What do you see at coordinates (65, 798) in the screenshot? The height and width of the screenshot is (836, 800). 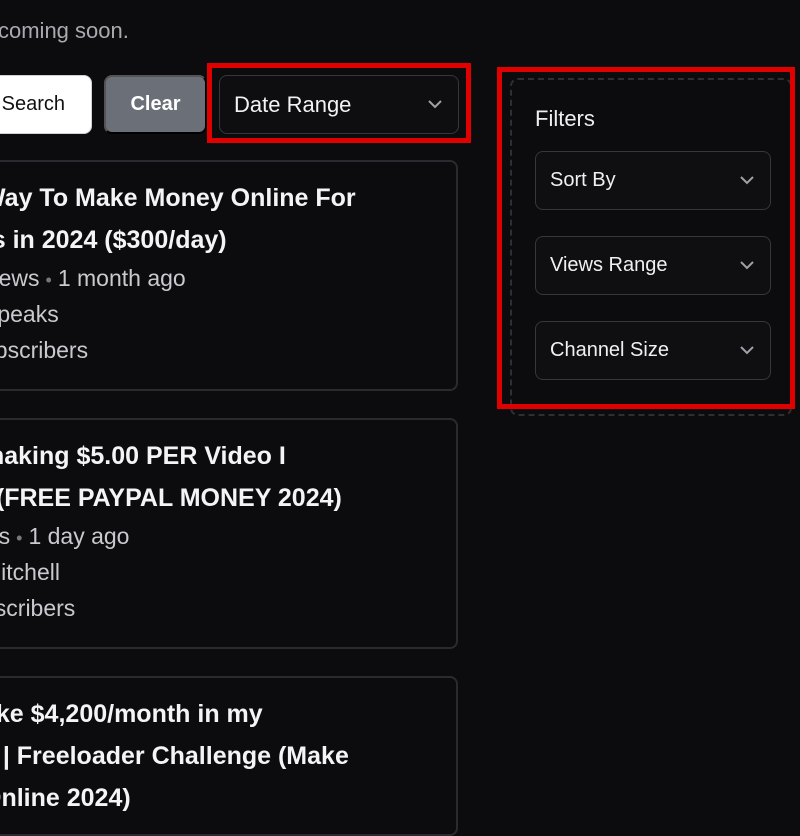 I see `video-title-line: Online 2024)` at bounding box center [65, 798].